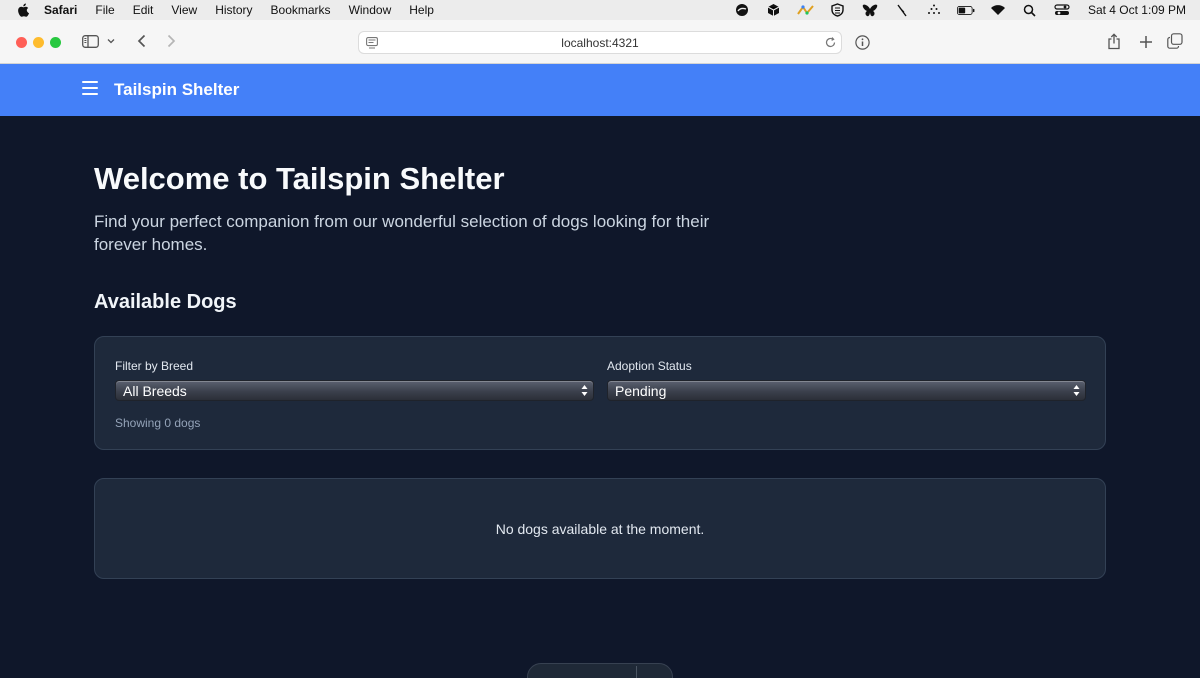  What do you see at coordinates (372, 44) in the screenshot?
I see `page-menu-icon` at bounding box center [372, 44].